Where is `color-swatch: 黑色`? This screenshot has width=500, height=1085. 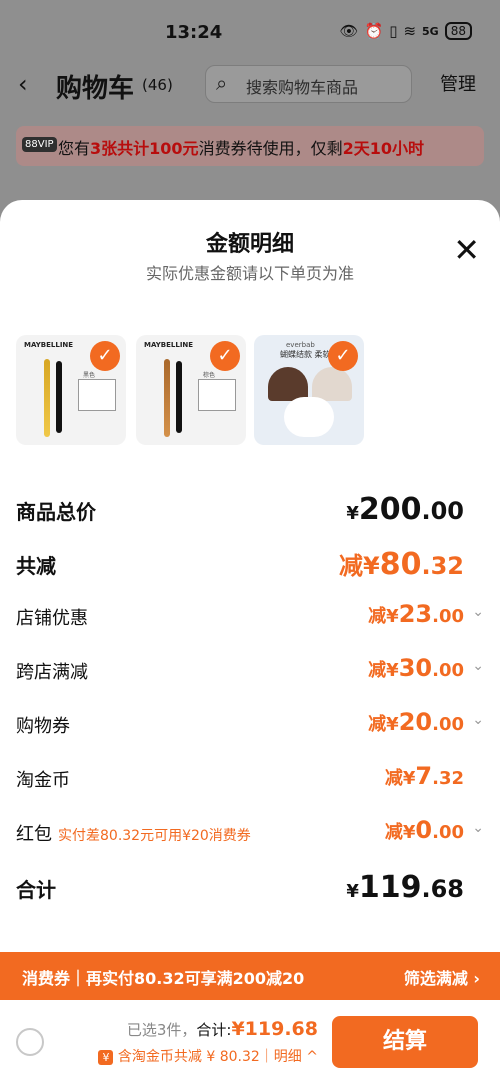
color-swatch: 黑色 is located at coordinates (97, 391).